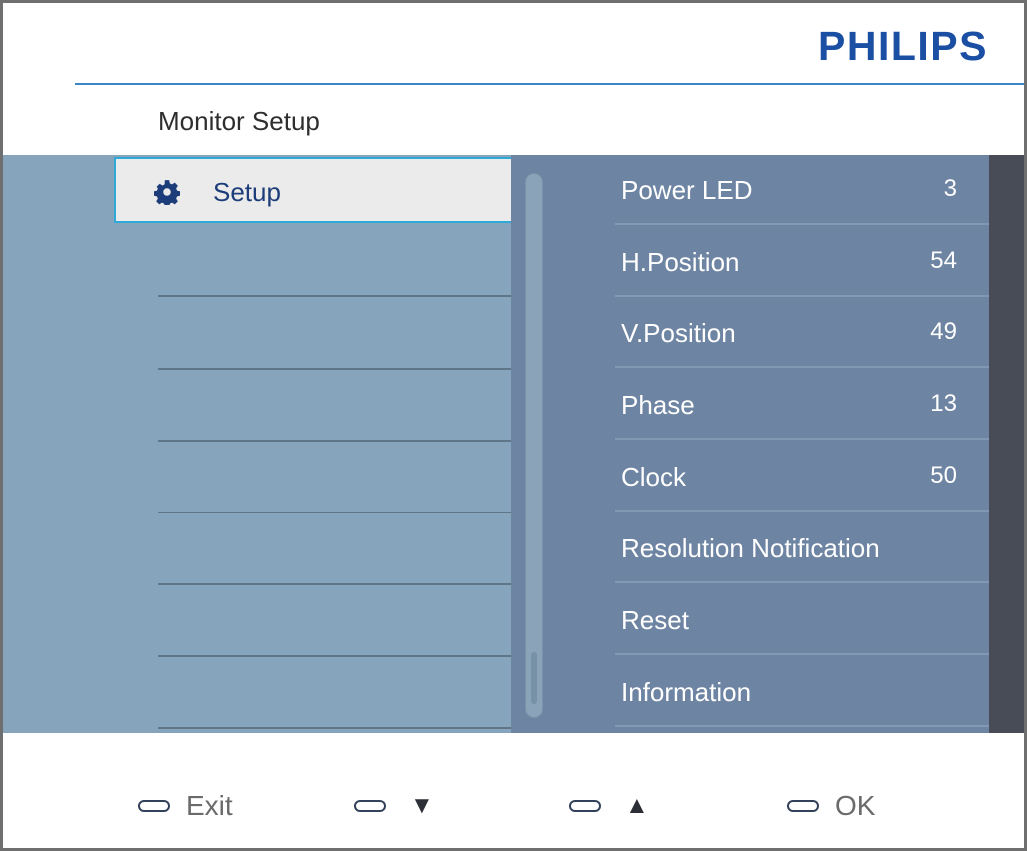 This screenshot has height=851, width=1027. Describe the element at coordinates (209, 805) in the screenshot. I see `exit-label: Exit` at that location.